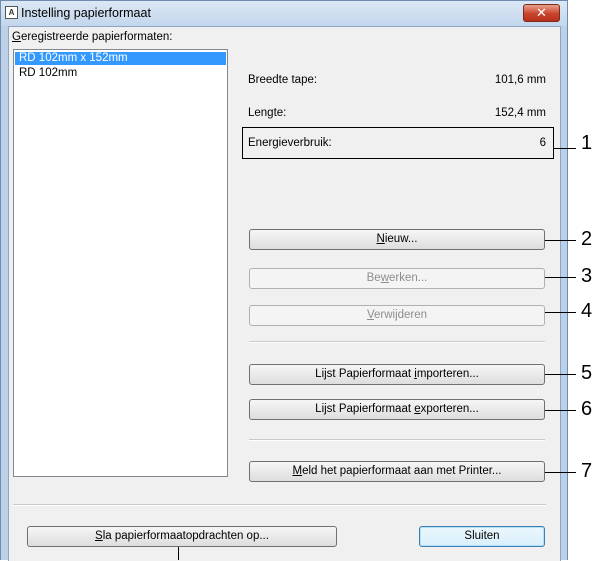  I want to click on title-bar: A Instelling papierformaat ✕, so click(284, 13).